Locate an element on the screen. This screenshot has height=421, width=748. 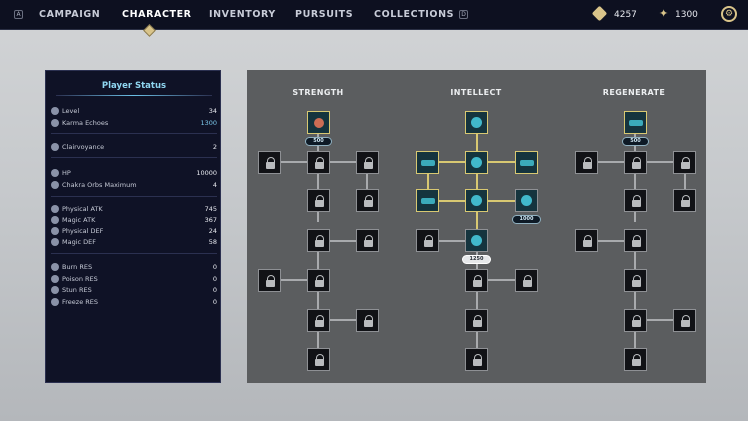
stat-label: Magic ATK is located at coordinates (79, 220).